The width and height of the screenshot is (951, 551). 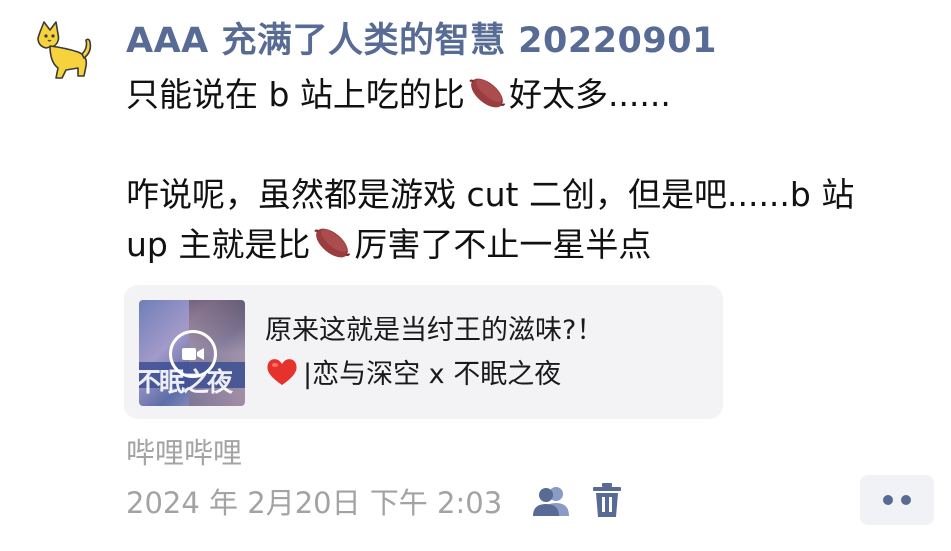 What do you see at coordinates (503, 244) in the screenshot?
I see `post-line-3-end: 厉害了不止一星半点` at bounding box center [503, 244].